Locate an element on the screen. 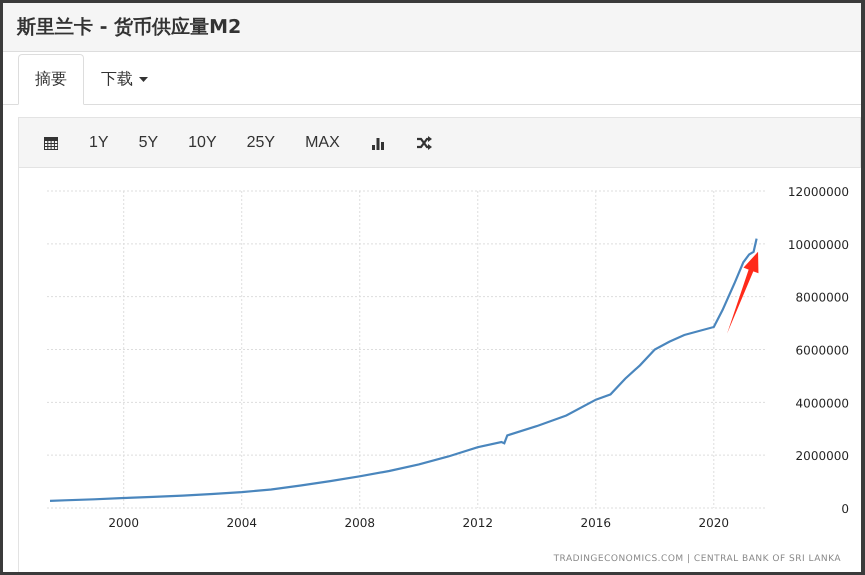  y-axis-label: 4000000 is located at coordinates (822, 403).